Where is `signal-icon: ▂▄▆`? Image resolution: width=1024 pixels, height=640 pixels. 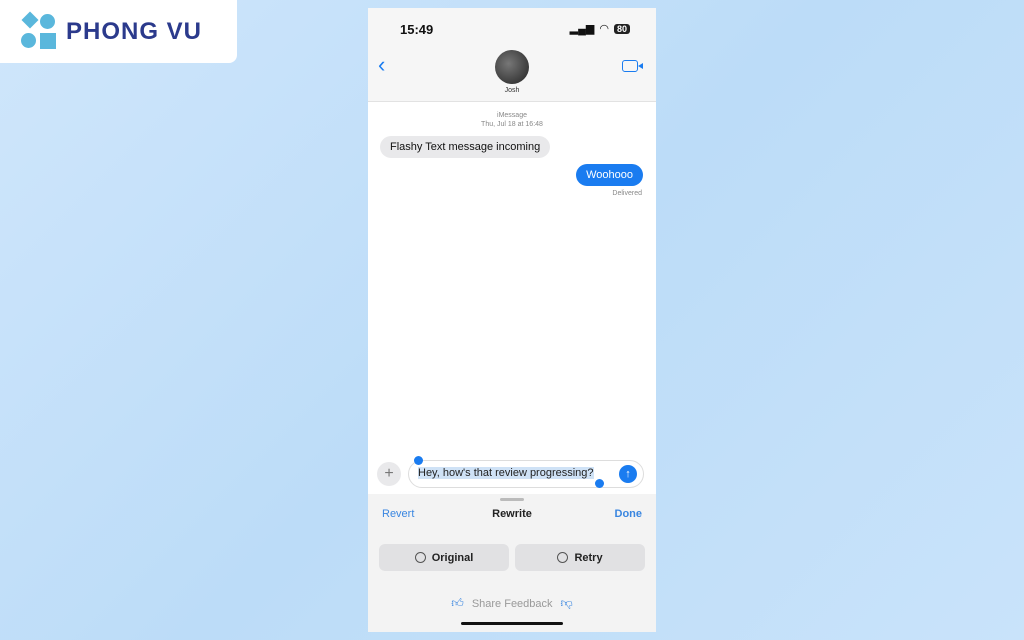 signal-icon: ▂▄▆ is located at coordinates (582, 29).